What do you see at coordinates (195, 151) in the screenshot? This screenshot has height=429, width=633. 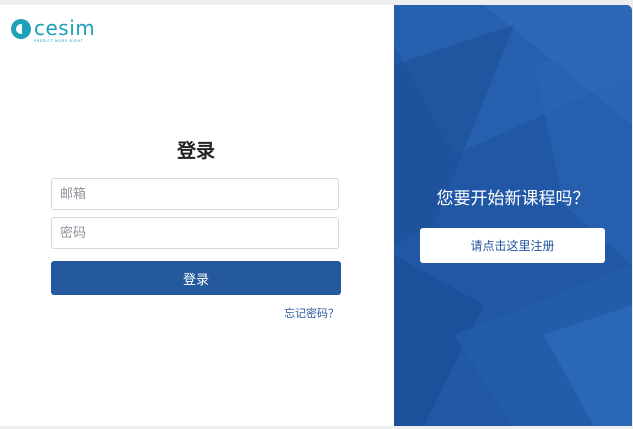 I see `login-title: 登录` at bounding box center [195, 151].